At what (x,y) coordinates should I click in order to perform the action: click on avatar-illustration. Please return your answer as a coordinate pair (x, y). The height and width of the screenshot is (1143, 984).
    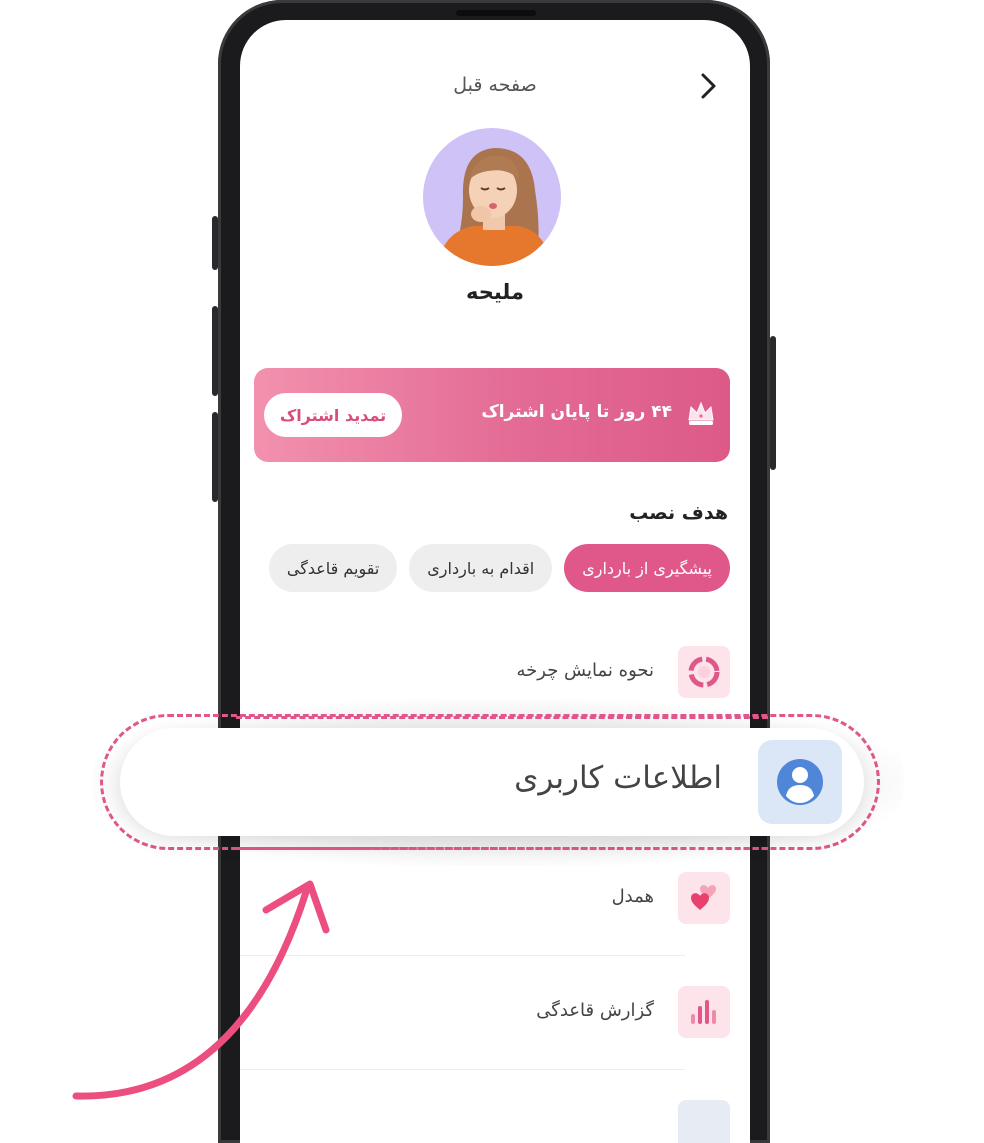
    Looking at the image, I should click on (494, 207).